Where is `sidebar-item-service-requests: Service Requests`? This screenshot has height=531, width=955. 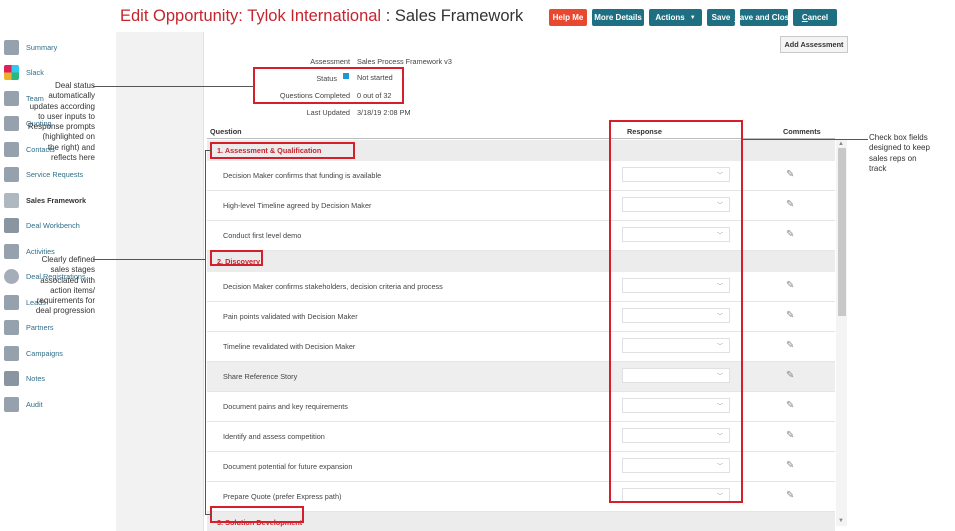 sidebar-item-service-requests: Service Requests is located at coordinates (47, 175).